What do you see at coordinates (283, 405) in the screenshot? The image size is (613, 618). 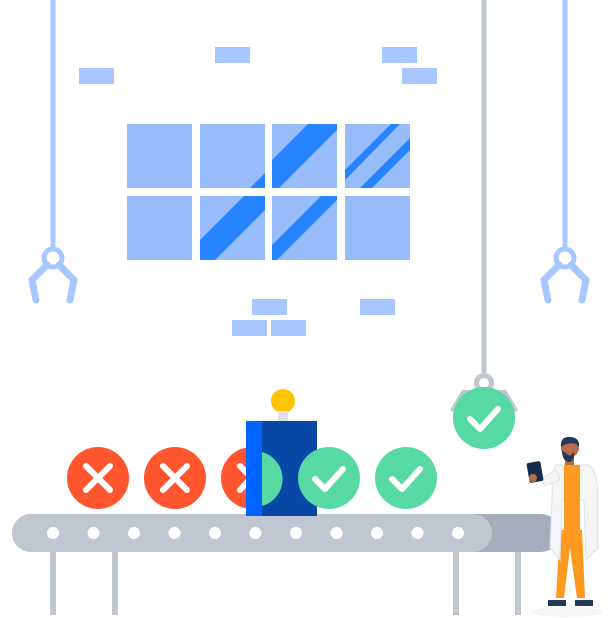 I see `light-bulb-icon` at bounding box center [283, 405].